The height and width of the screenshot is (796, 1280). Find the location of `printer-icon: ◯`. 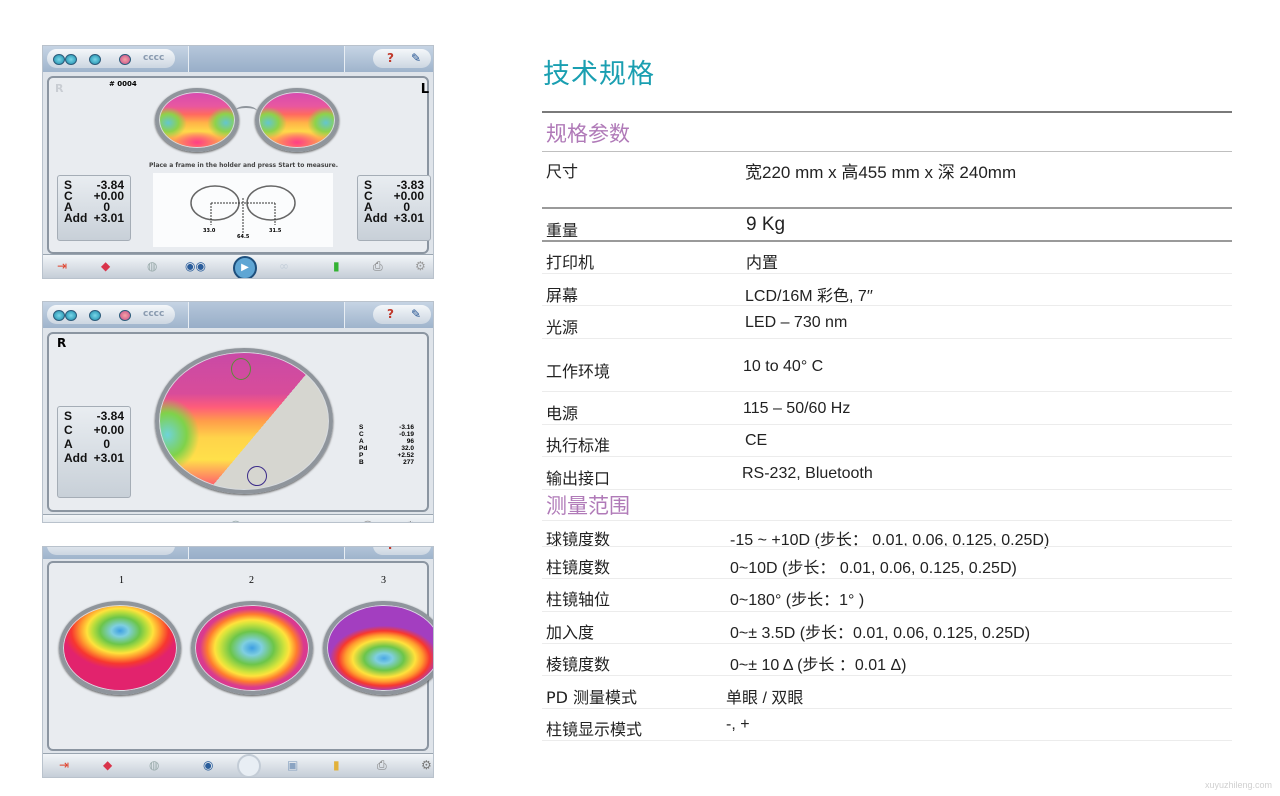

printer-icon: ◯ is located at coordinates (367, 520).